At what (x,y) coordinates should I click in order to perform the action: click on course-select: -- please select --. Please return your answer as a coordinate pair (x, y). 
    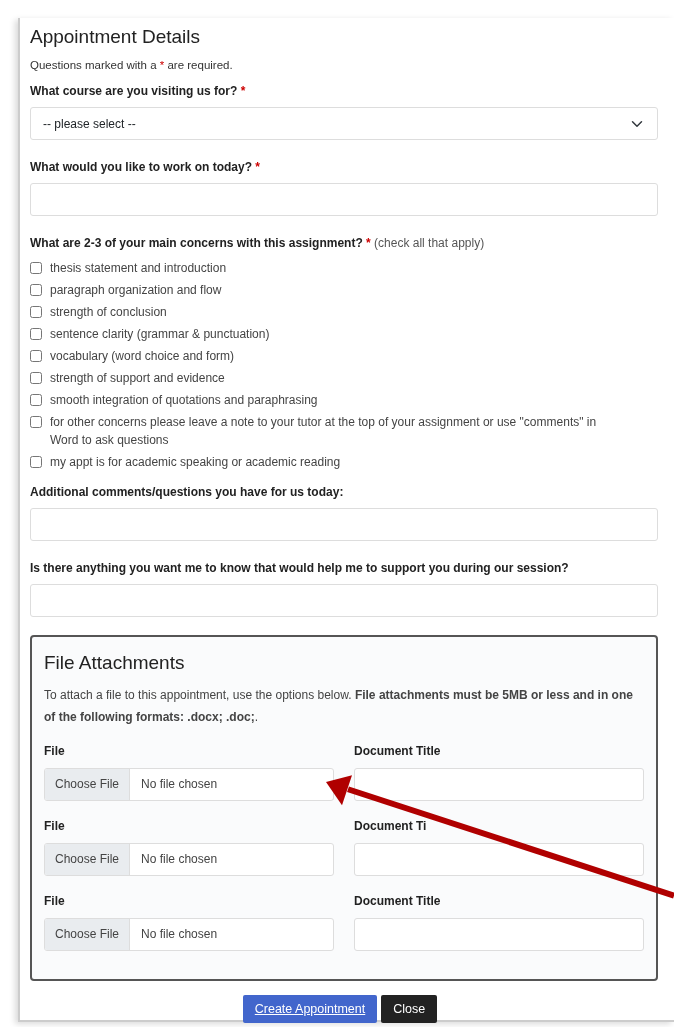
    Looking at the image, I should click on (344, 124).